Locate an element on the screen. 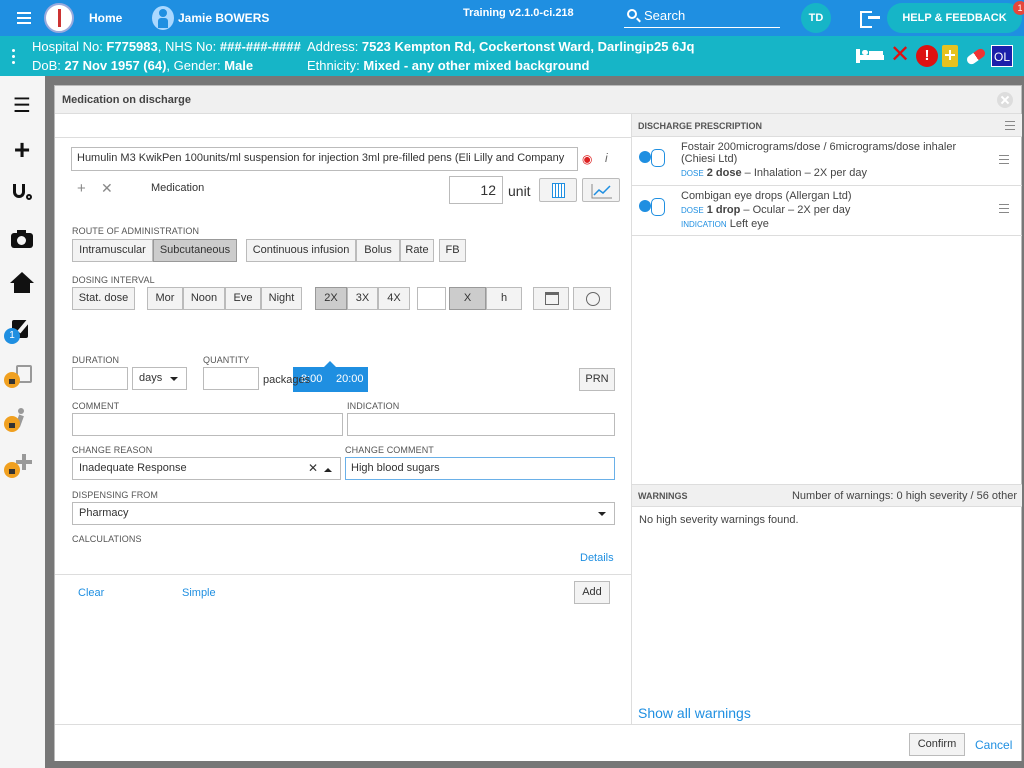  schedule-button is located at coordinates (592, 298).